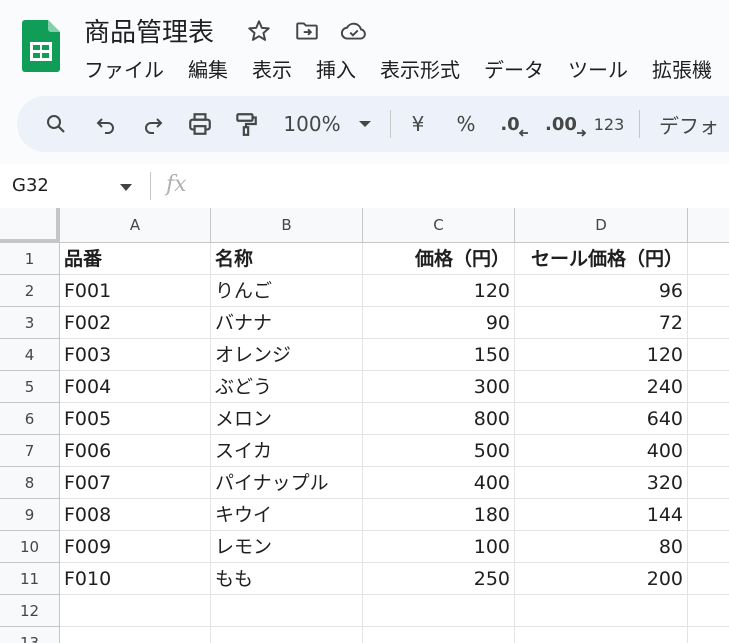 The height and width of the screenshot is (643, 729). What do you see at coordinates (200, 124) in the screenshot?
I see `print-icon` at bounding box center [200, 124].